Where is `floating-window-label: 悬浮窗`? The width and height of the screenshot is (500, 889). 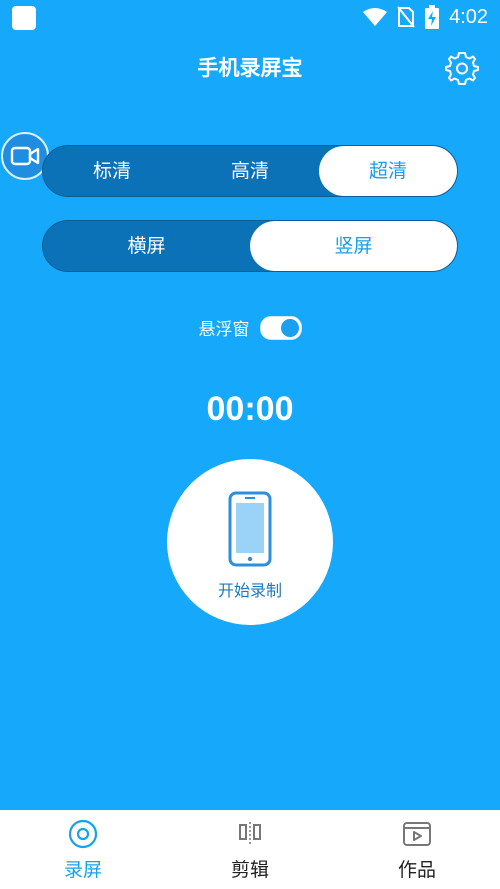
floating-window-label: 悬浮窗 is located at coordinates (224, 330).